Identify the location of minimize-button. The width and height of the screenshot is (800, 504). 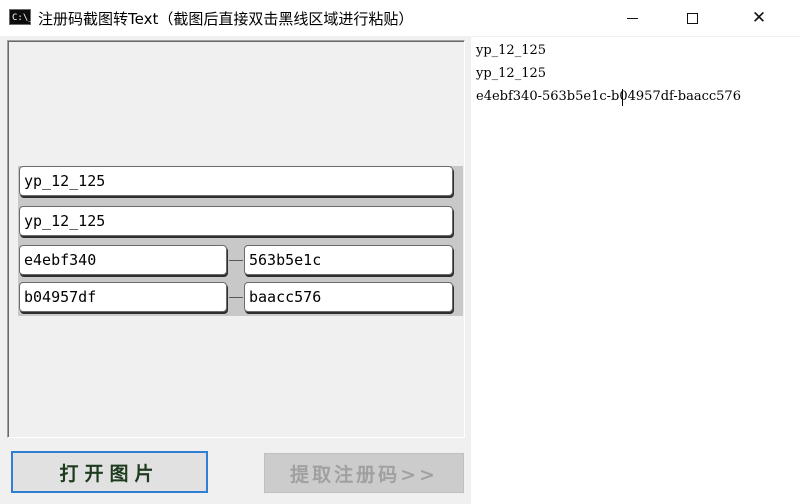
(632, 18).